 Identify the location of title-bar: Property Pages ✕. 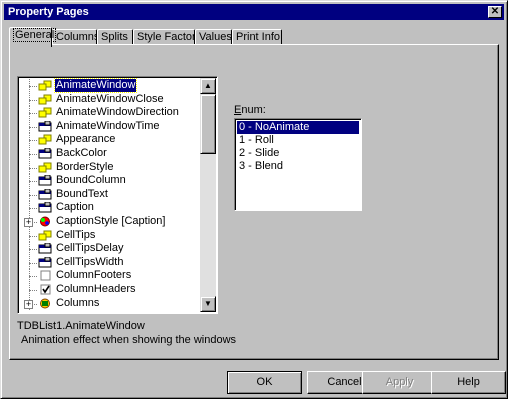
(254, 12).